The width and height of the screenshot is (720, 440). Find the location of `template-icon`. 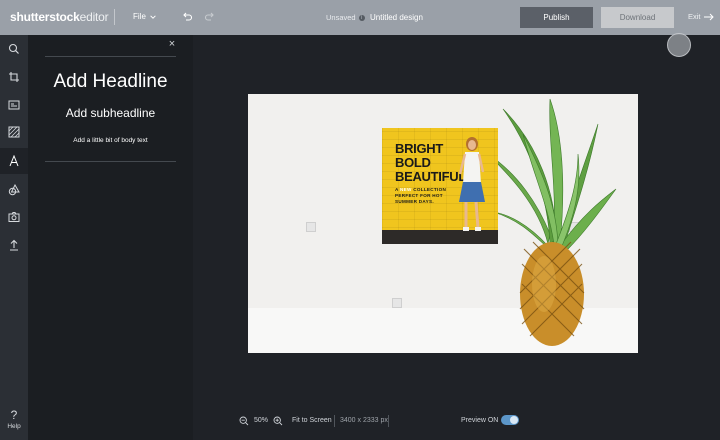

template-icon is located at coordinates (14, 105).